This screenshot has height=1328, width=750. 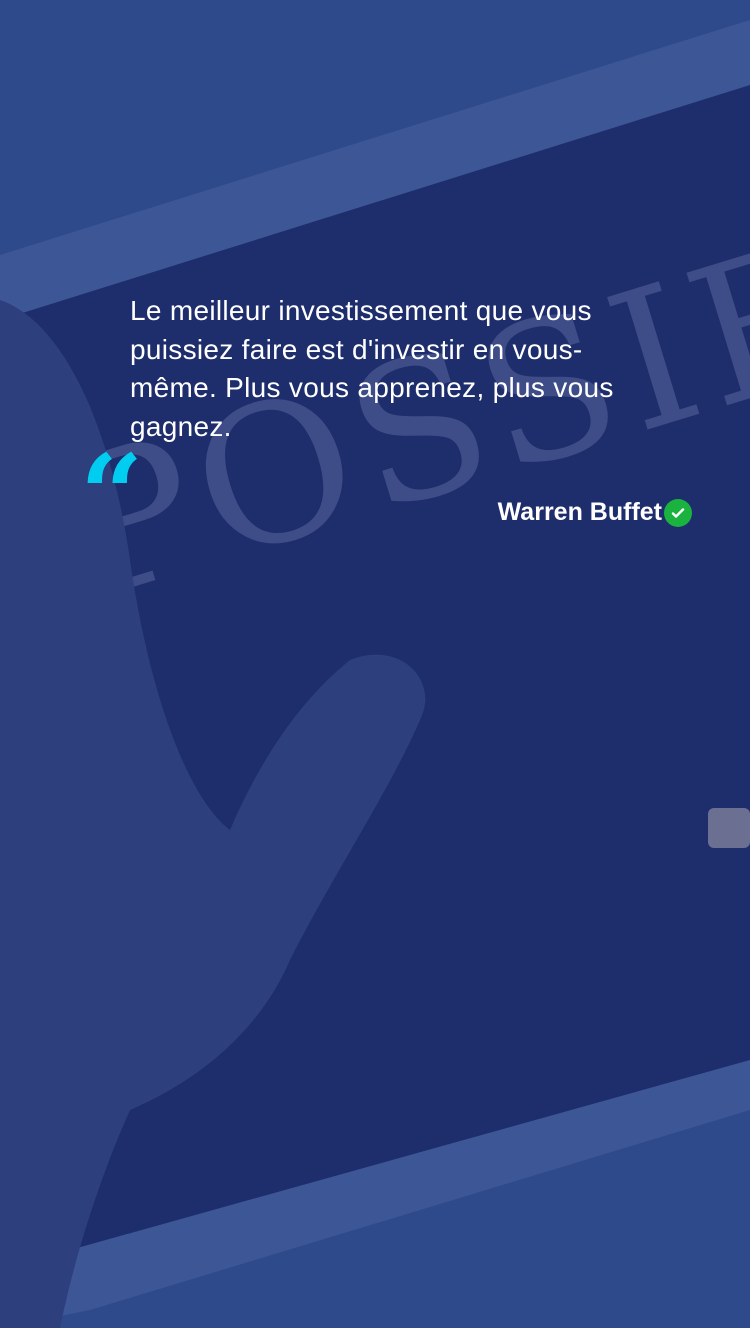 What do you see at coordinates (678, 512) in the screenshot?
I see `verified-check-icon` at bounding box center [678, 512].